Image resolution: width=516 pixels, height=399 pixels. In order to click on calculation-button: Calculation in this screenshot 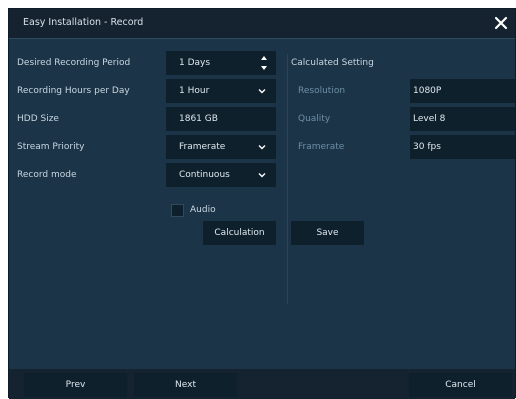, I will do `click(239, 233)`.